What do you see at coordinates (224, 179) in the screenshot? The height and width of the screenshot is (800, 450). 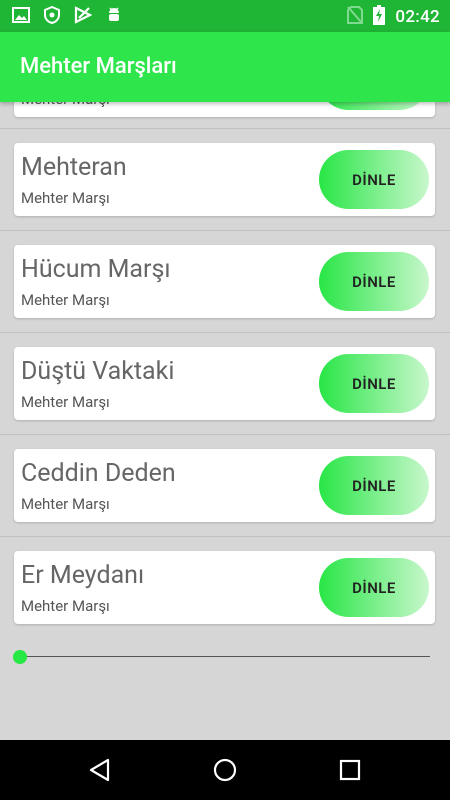 I see `list-item: Mehteran Mehter Marşı DİNLE` at bounding box center [224, 179].